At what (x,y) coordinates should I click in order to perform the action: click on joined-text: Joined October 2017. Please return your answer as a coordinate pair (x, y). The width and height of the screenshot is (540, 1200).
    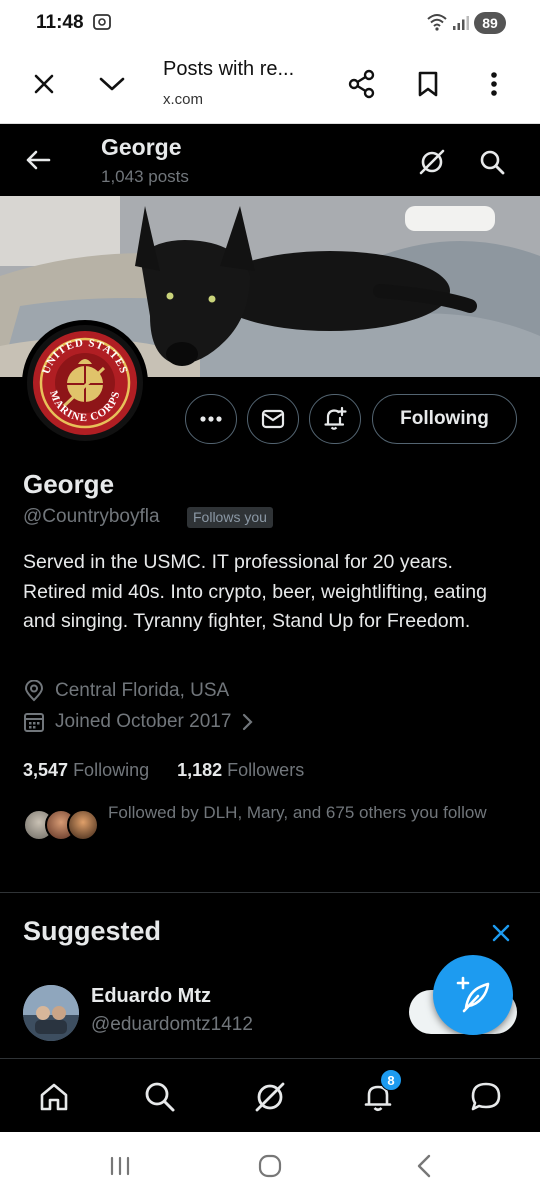
    Looking at the image, I should click on (143, 721).